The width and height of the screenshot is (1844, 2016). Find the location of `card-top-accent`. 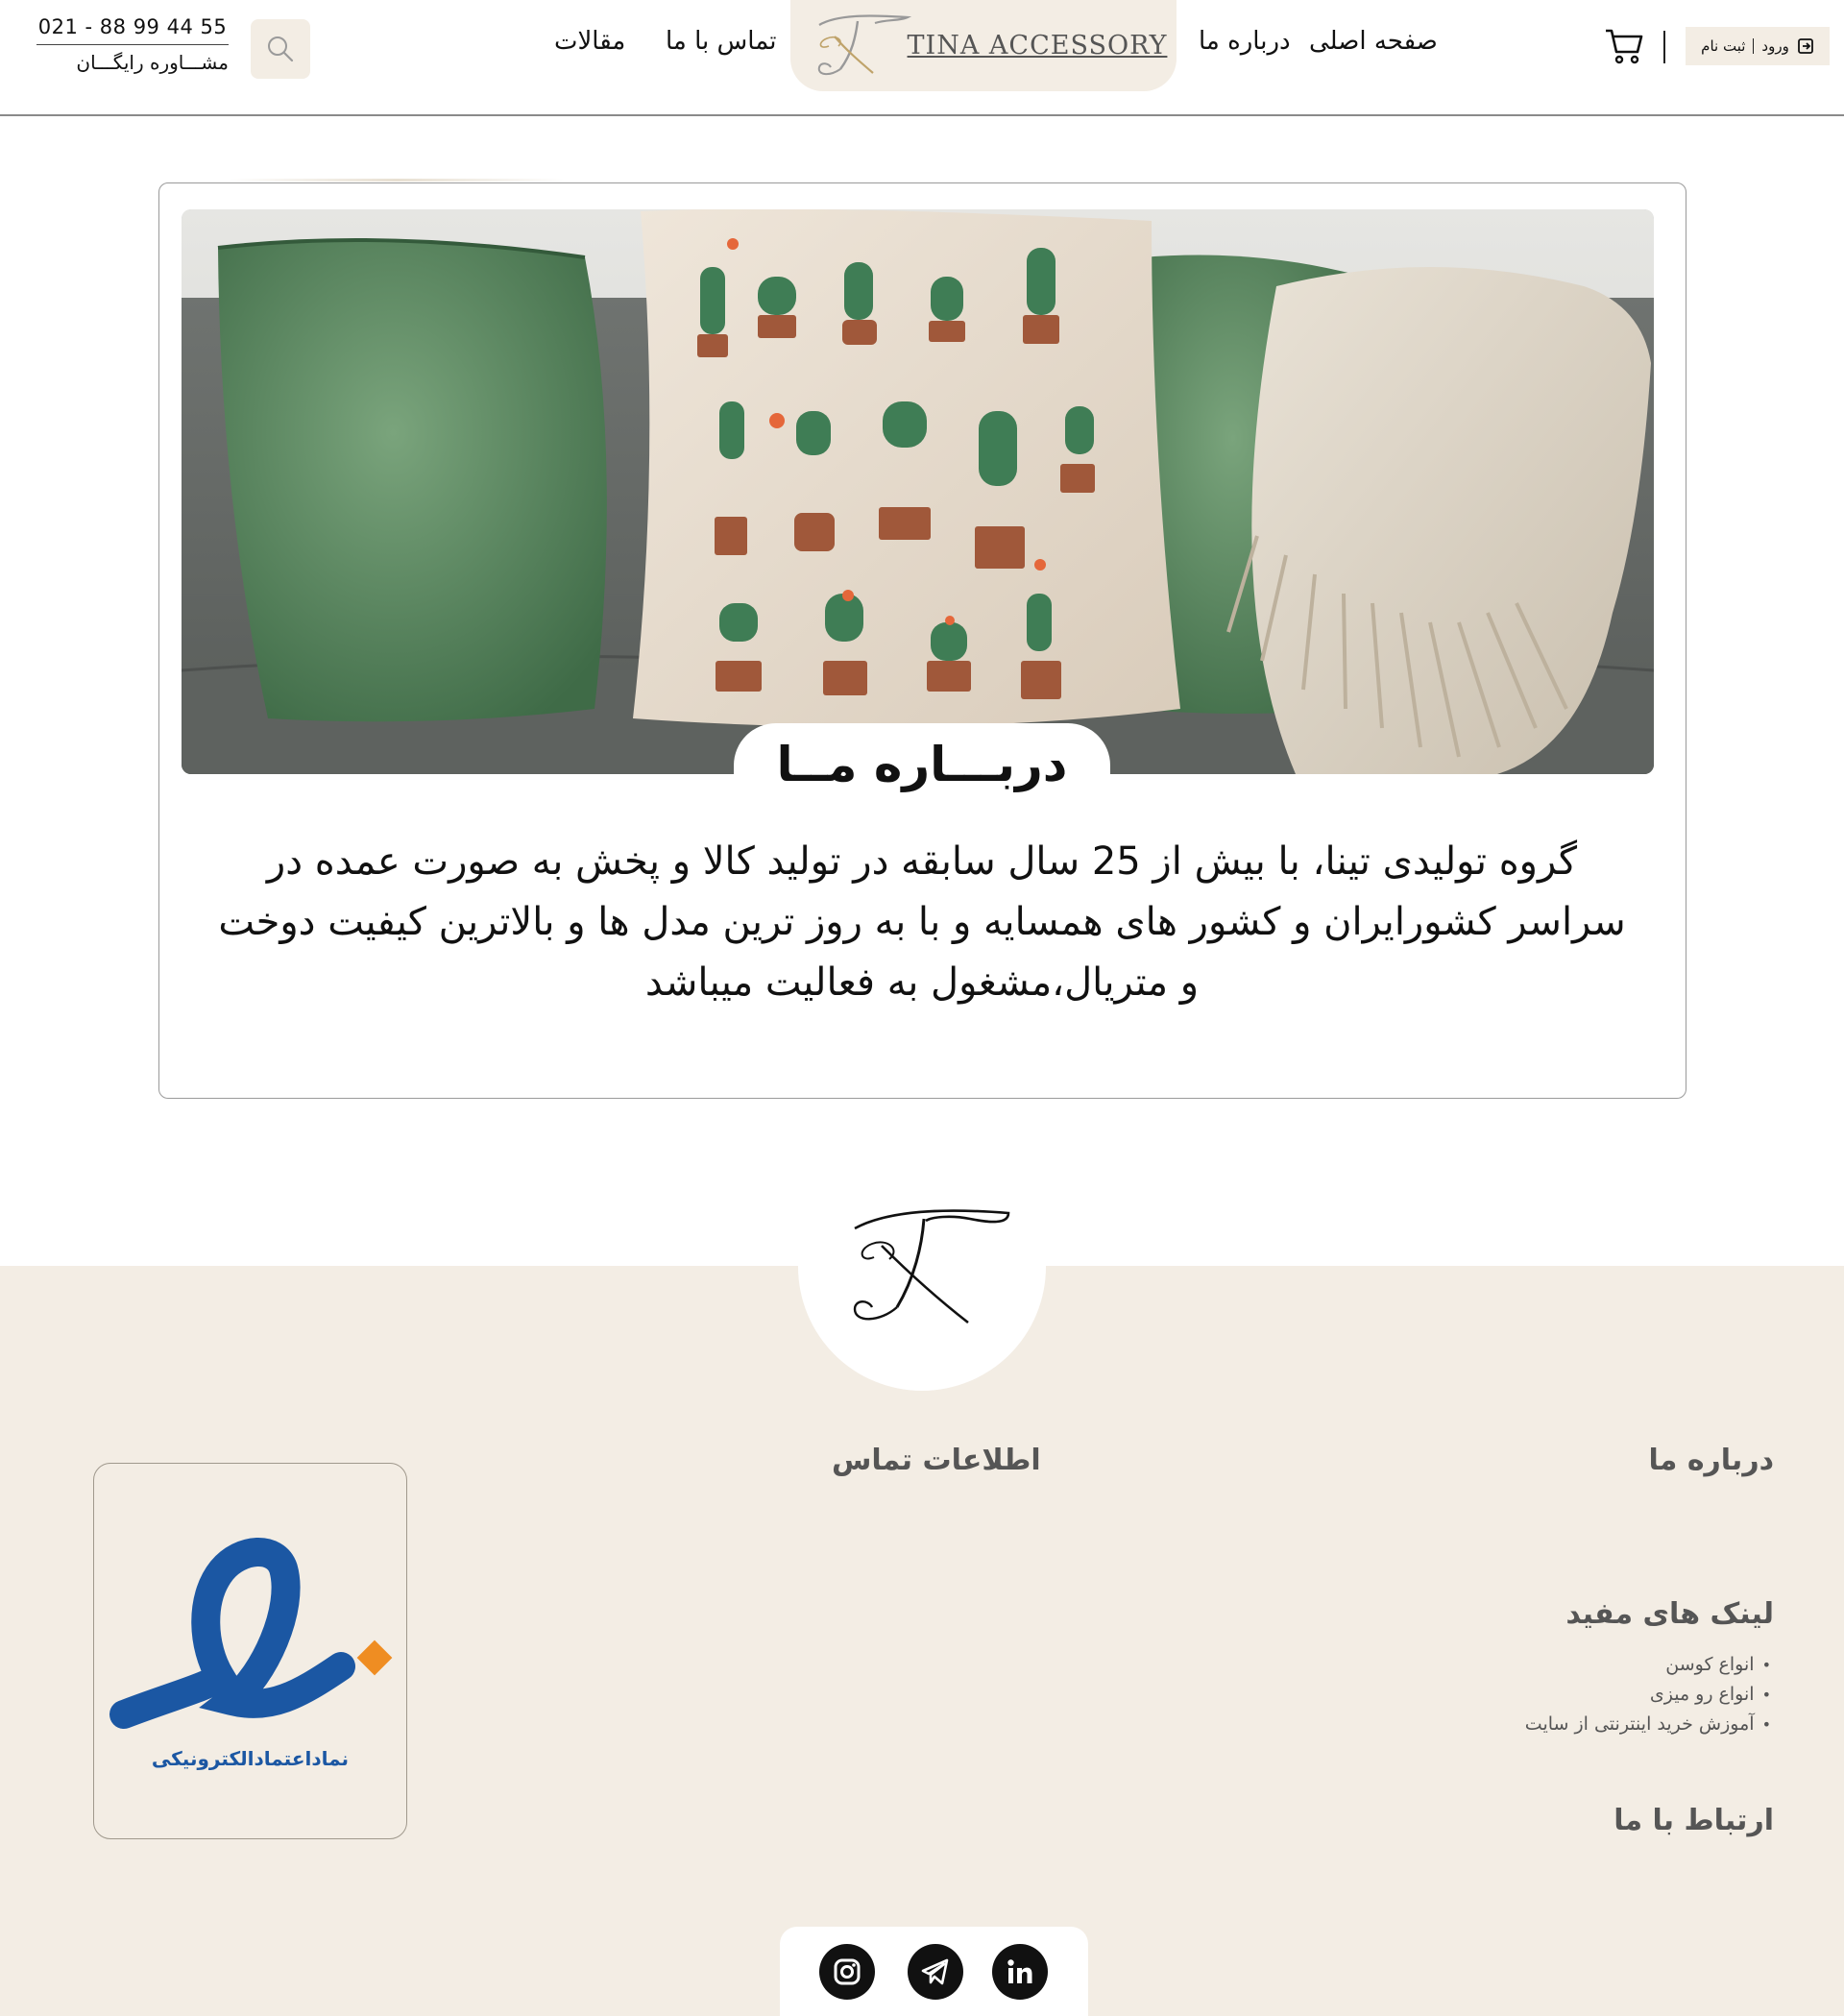

card-top-accent is located at coordinates (397, 181).